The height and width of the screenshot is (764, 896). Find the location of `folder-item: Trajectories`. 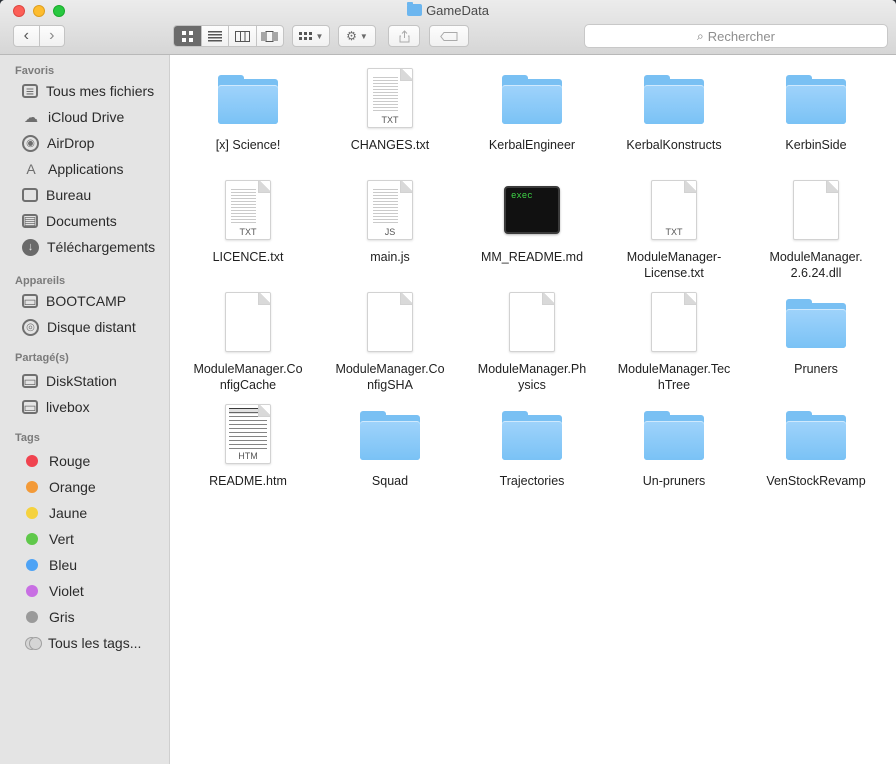

folder-item: Trajectories is located at coordinates (532, 451).